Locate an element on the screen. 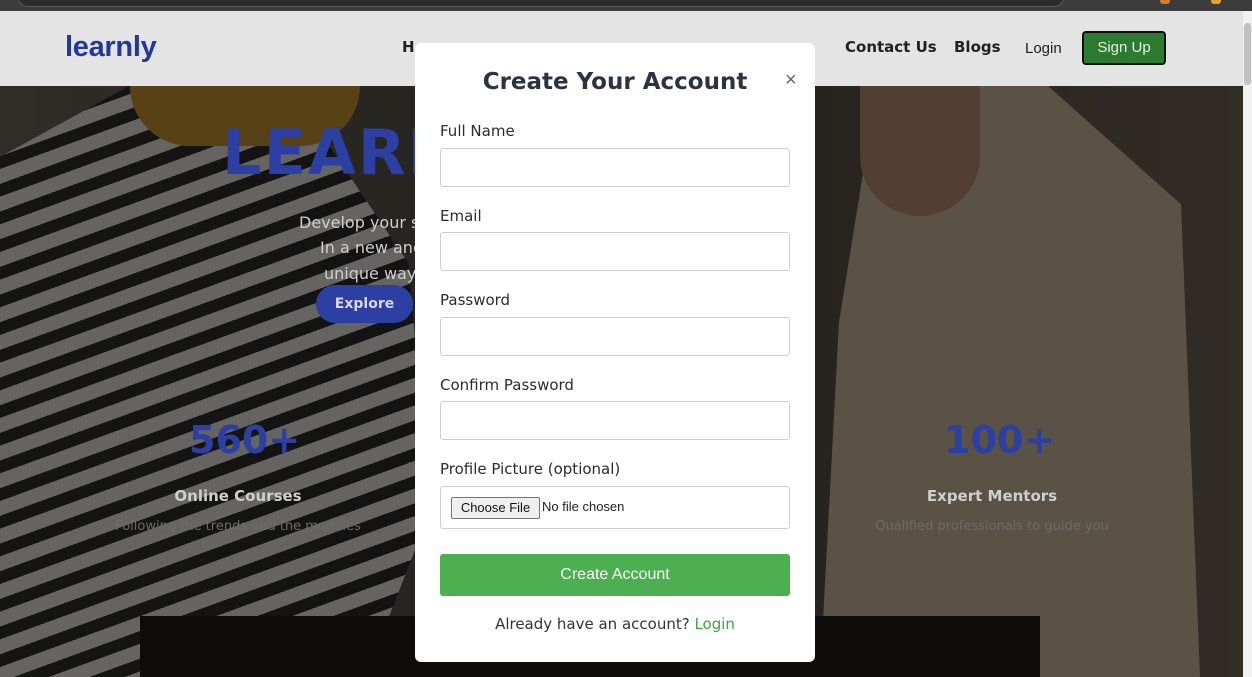 The height and width of the screenshot is (677, 1252). close-icon: × is located at coordinates (791, 80).